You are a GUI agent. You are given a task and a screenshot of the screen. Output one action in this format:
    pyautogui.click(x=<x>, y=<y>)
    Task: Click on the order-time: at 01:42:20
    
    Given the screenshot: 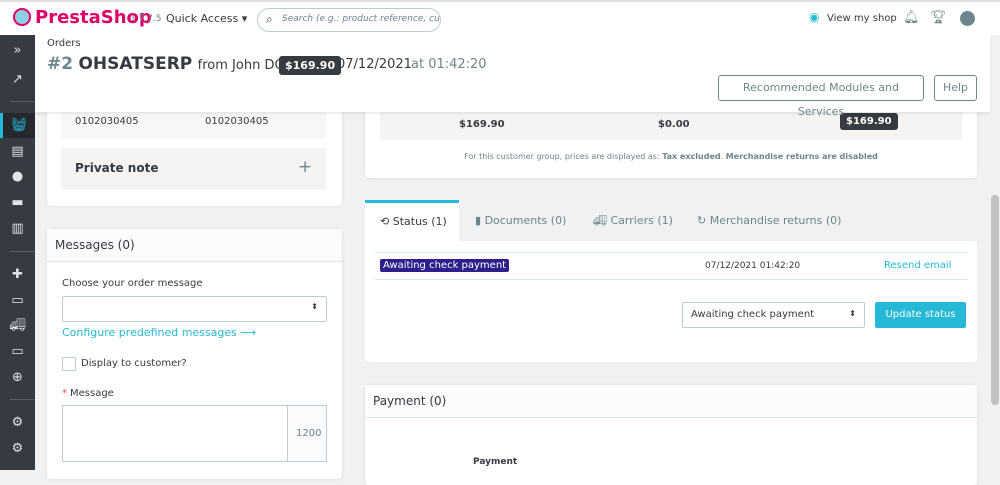 What is the action you would take?
    pyautogui.click(x=449, y=64)
    